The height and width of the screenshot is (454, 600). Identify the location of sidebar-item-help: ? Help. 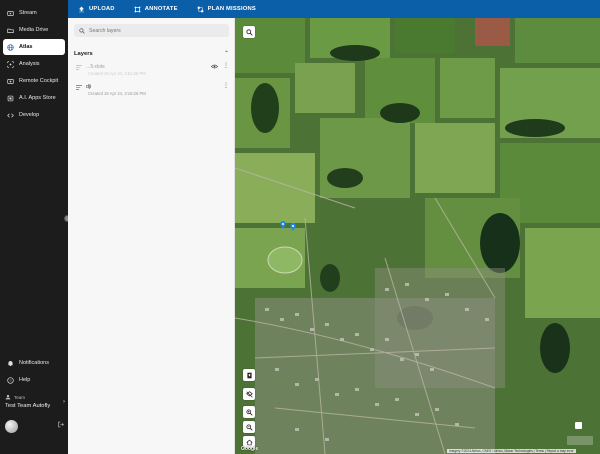
(34, 380).